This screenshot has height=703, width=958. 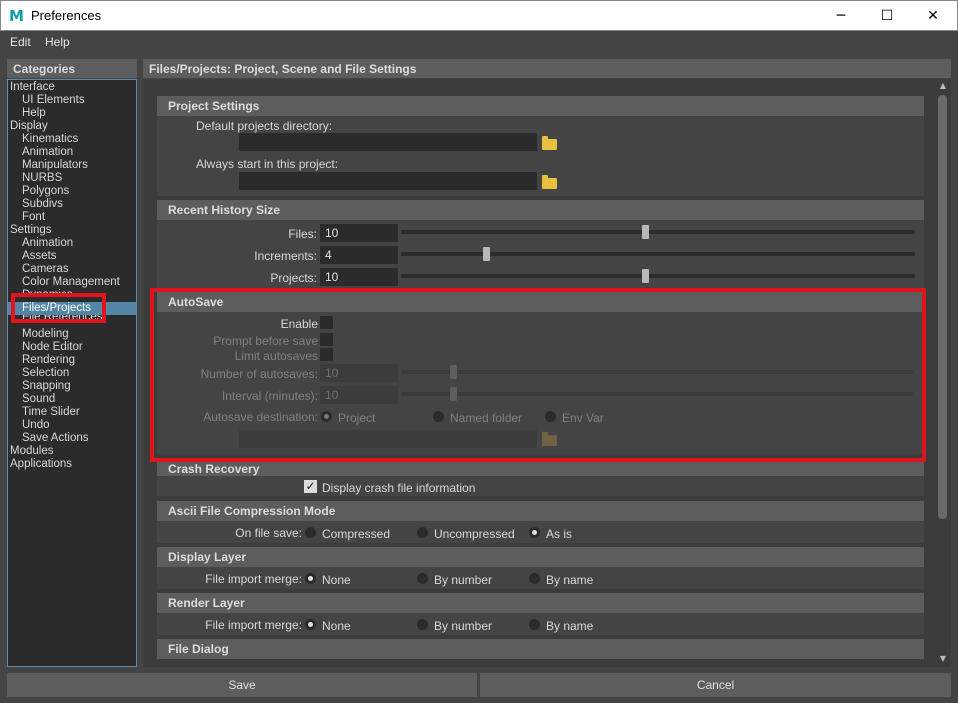 What do you see at coordinates (645, 276) in the screenshot?
I see `projects-slider-handle` at bounding box center [645, 276].